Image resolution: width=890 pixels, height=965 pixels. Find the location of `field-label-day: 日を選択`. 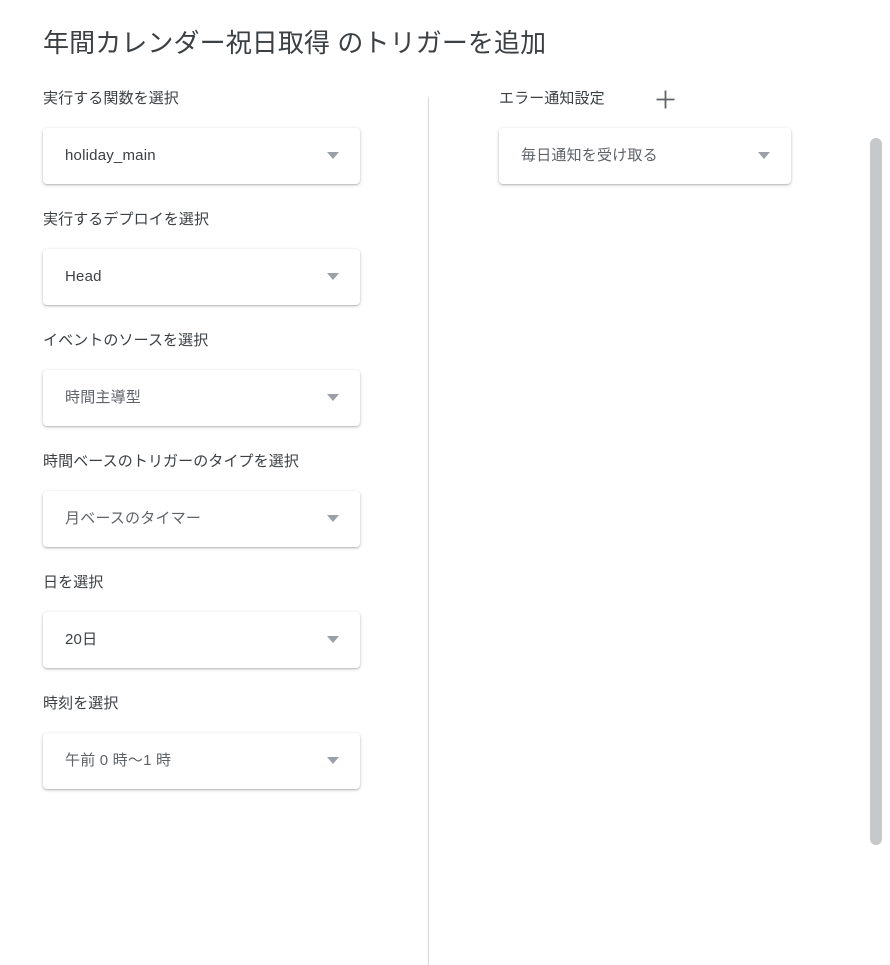

field-label-day: 日を選択 is located at coordinates (73, 582).